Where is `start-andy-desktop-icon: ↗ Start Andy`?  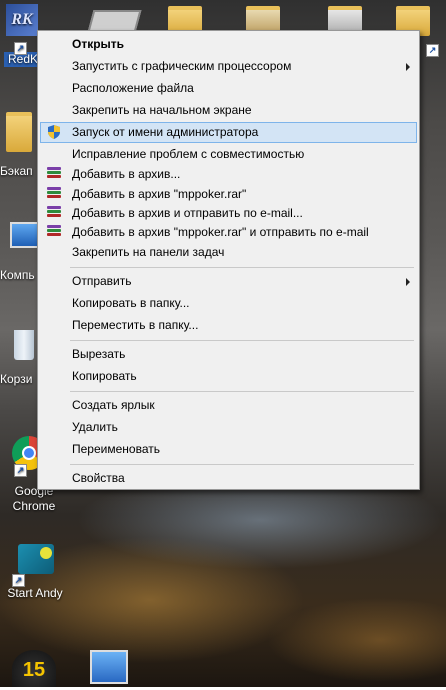 start-andy-desktop-icon: ↗ Start Andy is located at coordinates (35, 572).